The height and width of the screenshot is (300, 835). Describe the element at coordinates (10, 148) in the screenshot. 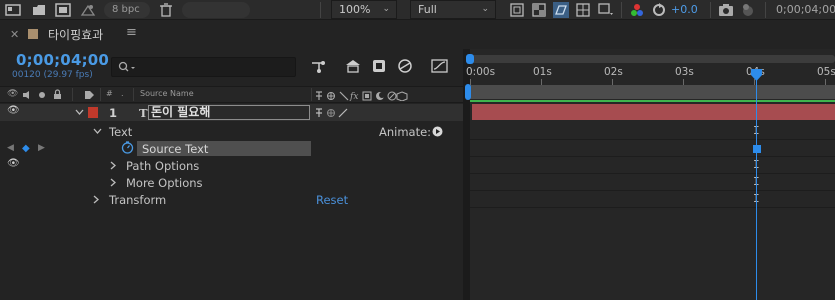

I see `prev-keyframe-icon: ◀` at that location.